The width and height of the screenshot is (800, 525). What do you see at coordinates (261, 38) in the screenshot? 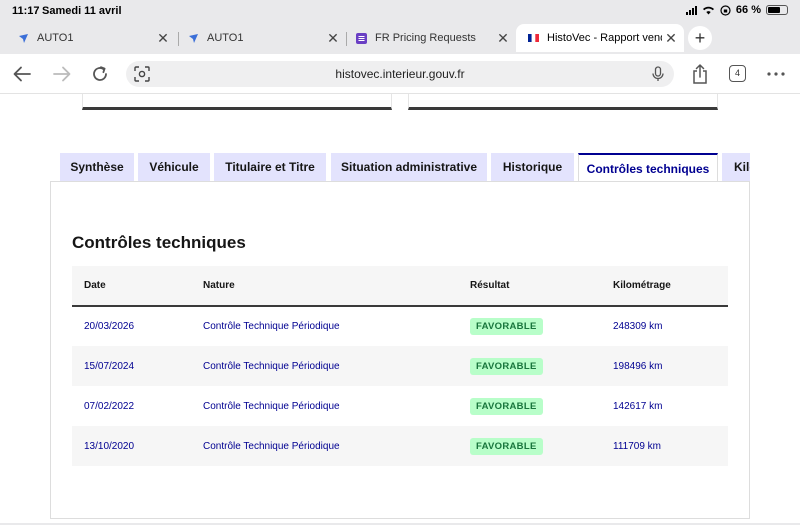
I see `browser-tab-auto1-2: AUTO1 ✕` at bounding box center [261, 38].